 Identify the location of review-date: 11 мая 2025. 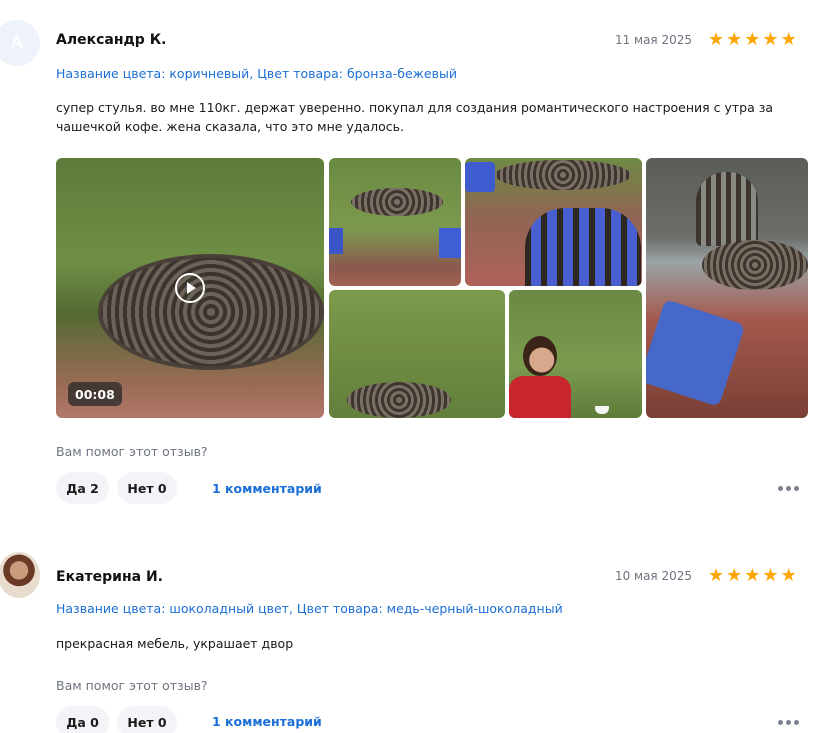
(653, 40).